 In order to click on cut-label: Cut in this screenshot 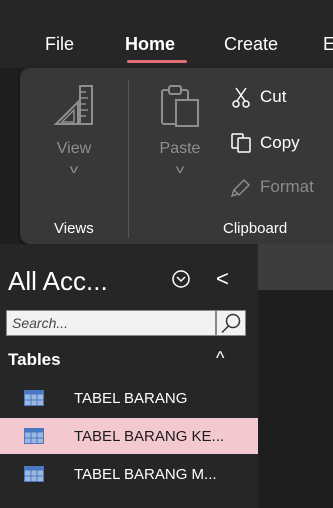, I will do `click(273, 96)`.